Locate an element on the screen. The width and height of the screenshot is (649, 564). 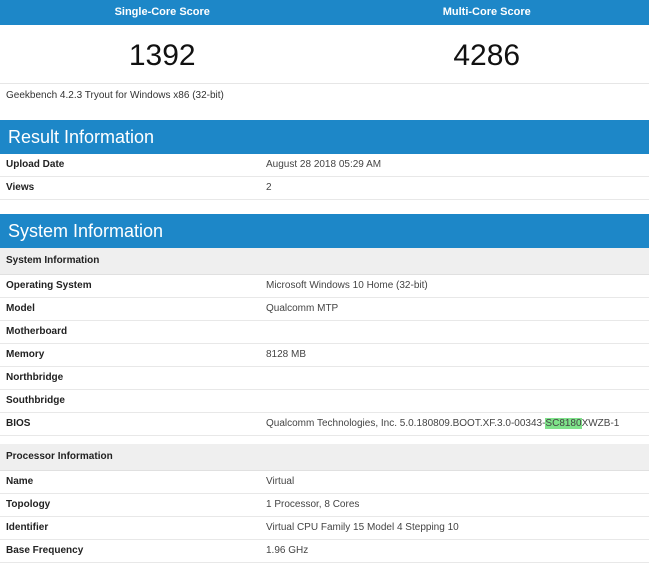
row-value: 1.96 GHz is located at coordinates (287, 550).